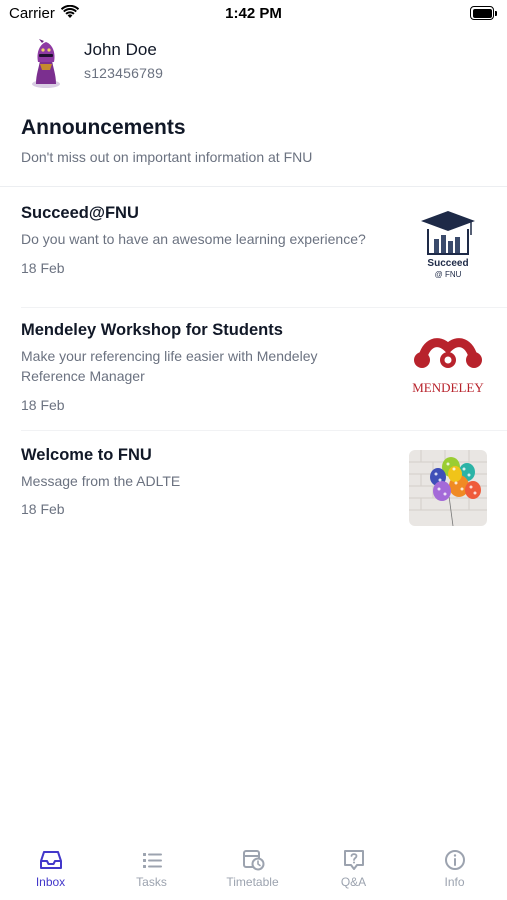 This screenshot has width=507, height=900. What do you see at coordinates (252, 64) in the screenshot?
I see `profile-header: John Doe s123456789` at bounding box center [252, 64].